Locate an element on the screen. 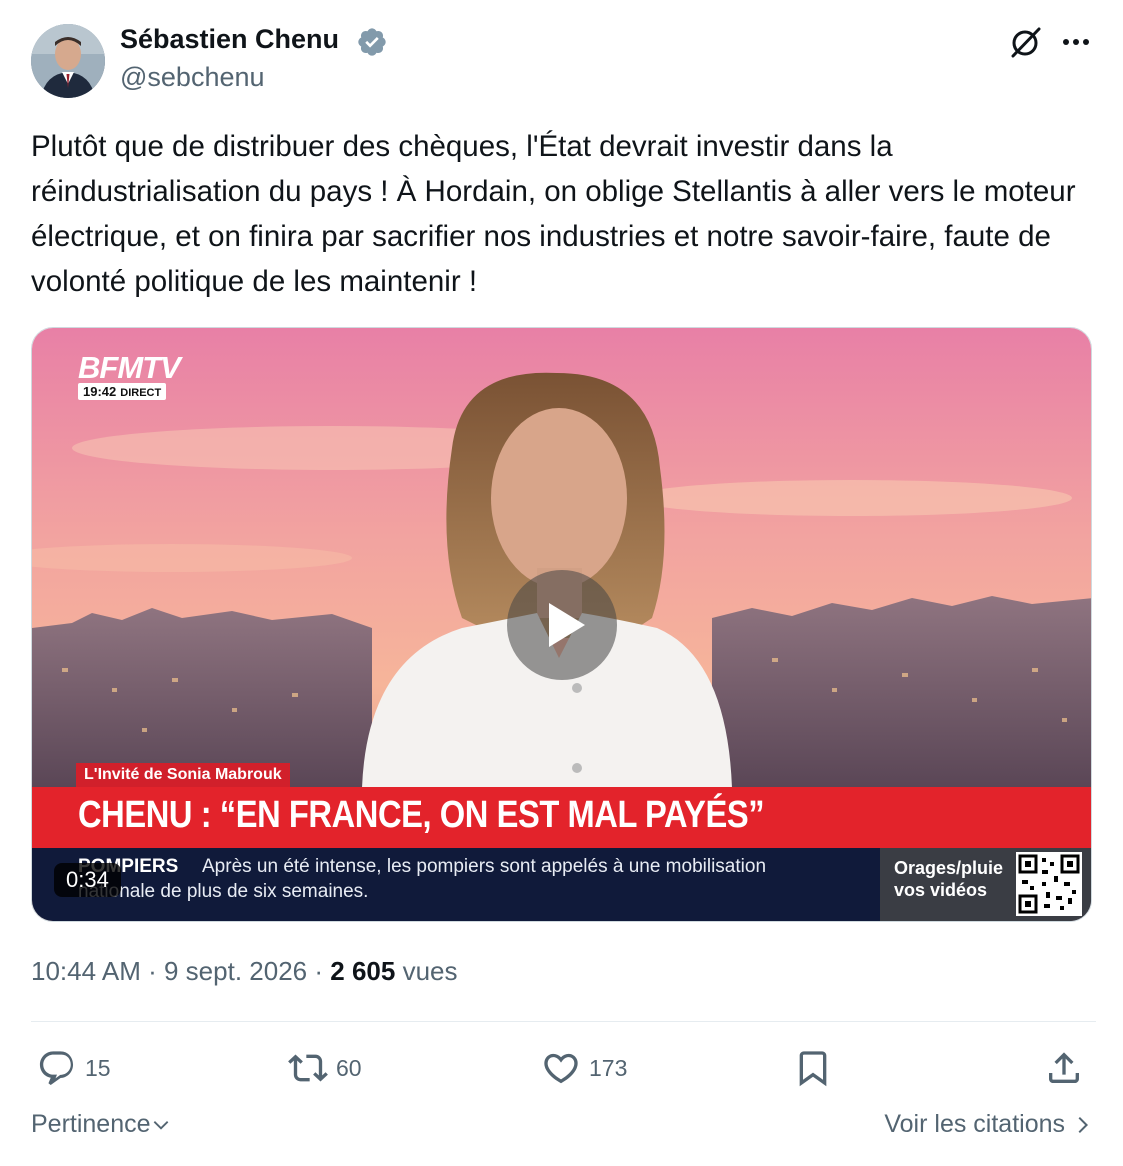  channel-logo: BFMTV is located at coordinates (129, 367).